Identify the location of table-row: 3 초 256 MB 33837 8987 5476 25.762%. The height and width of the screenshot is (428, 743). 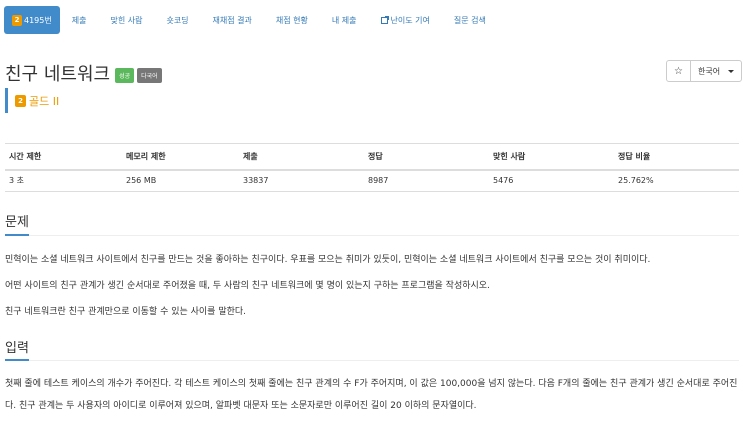
(372, 180).